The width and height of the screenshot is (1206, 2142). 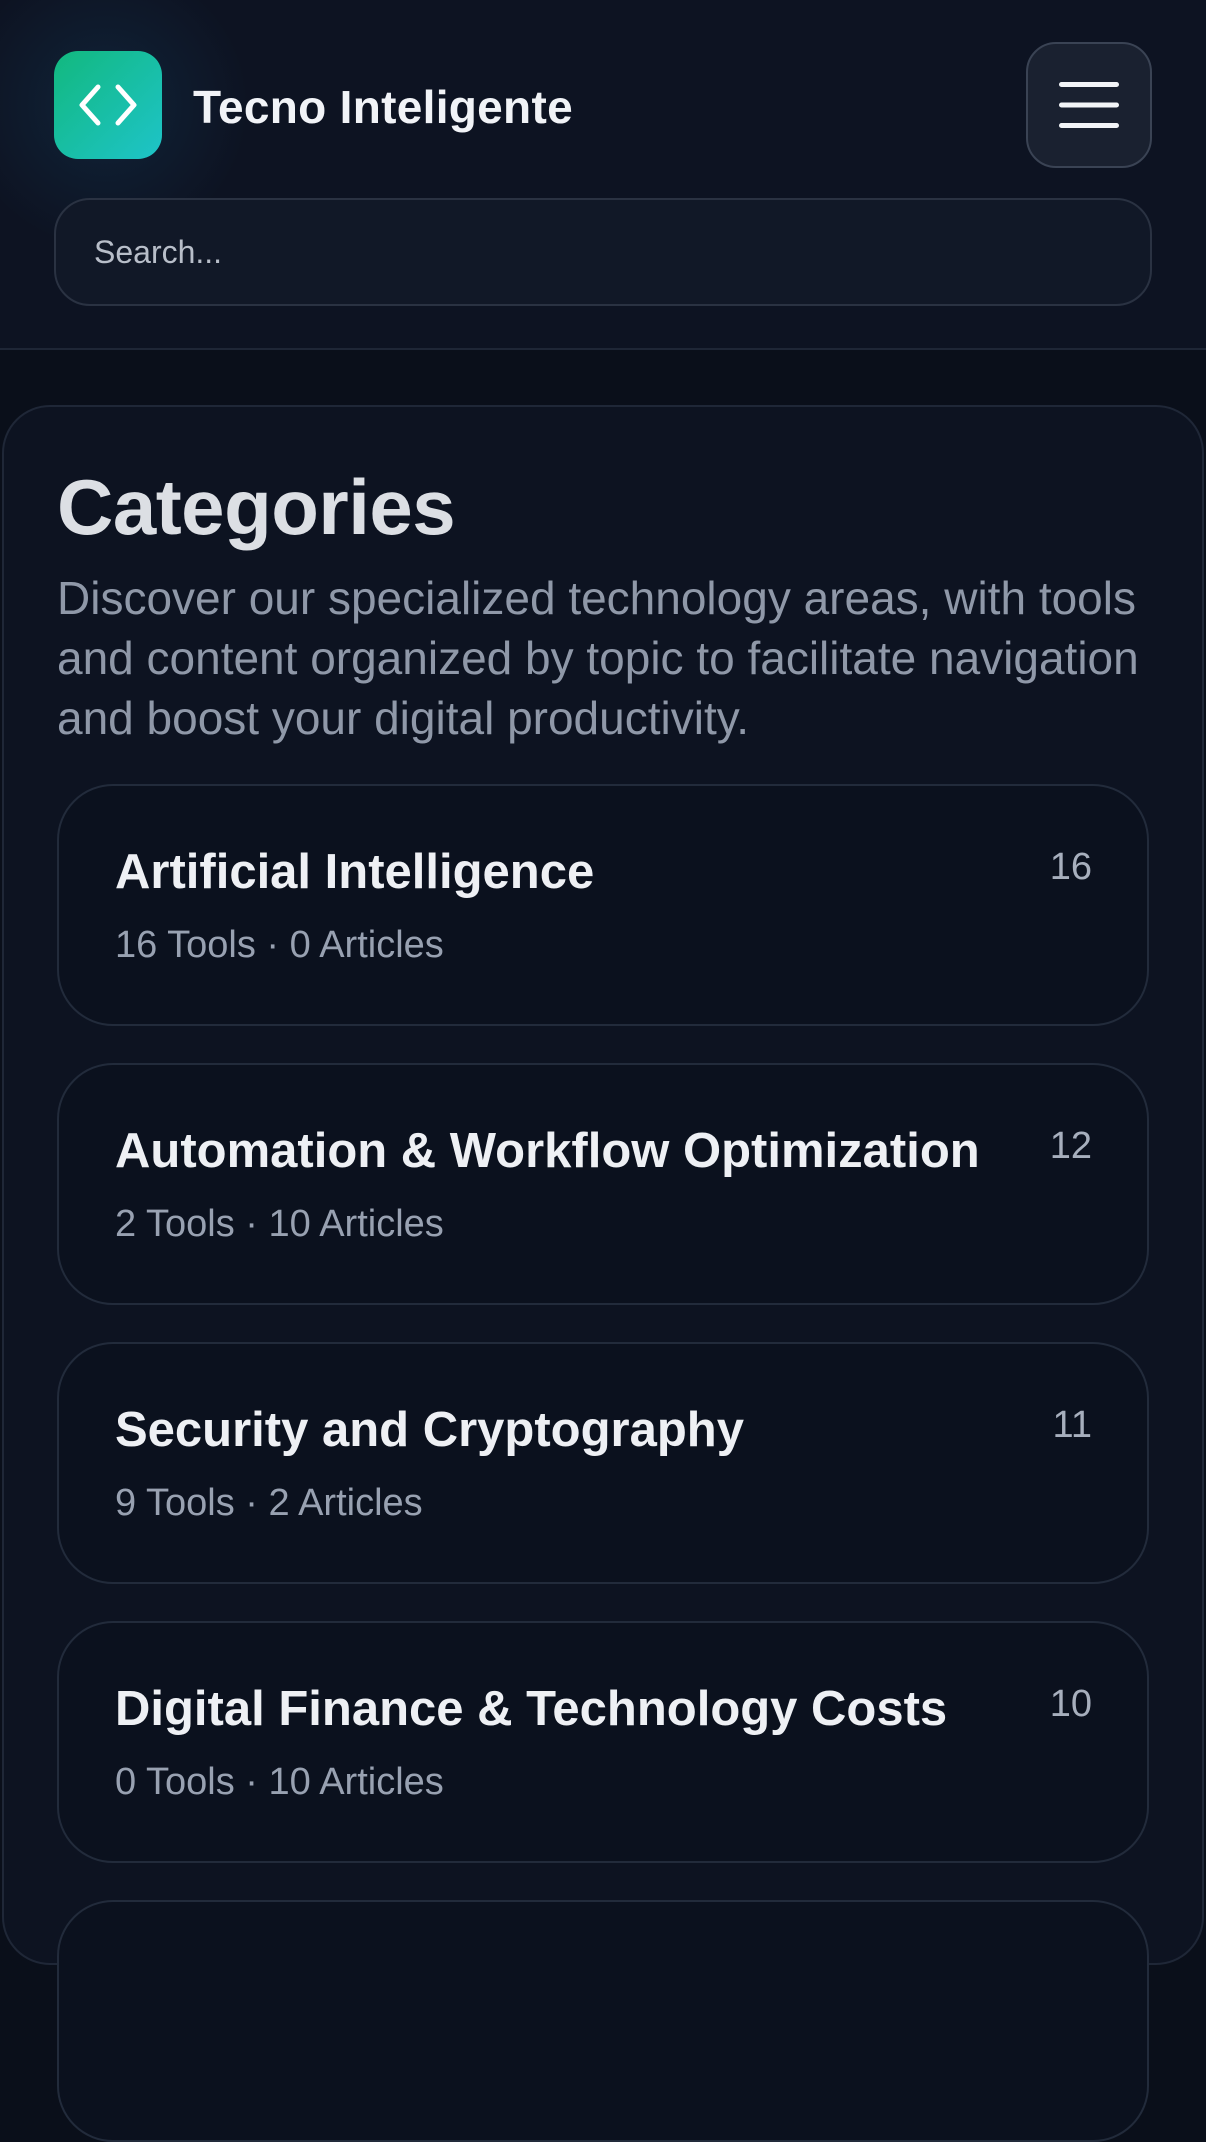 I want to click on category-meta: 16 Tools · 0 Articles, so click(x=279, y=945).